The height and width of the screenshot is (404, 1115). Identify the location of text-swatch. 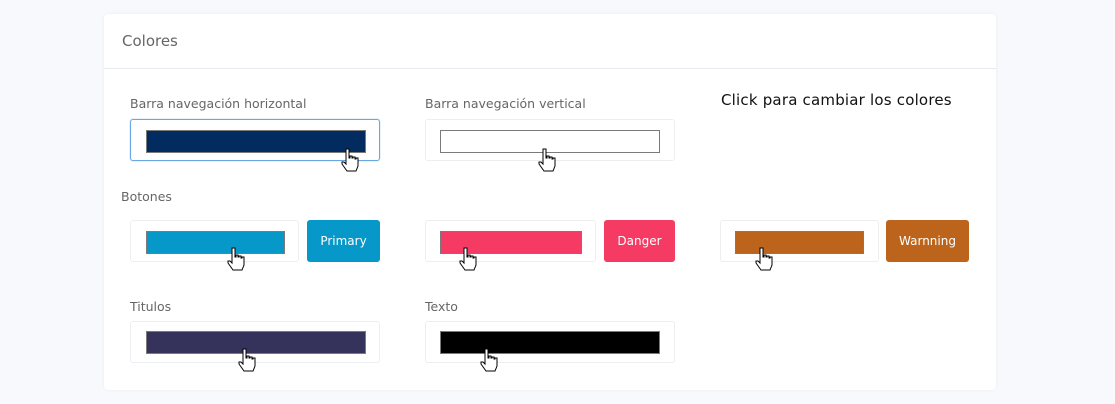
(550, 342).